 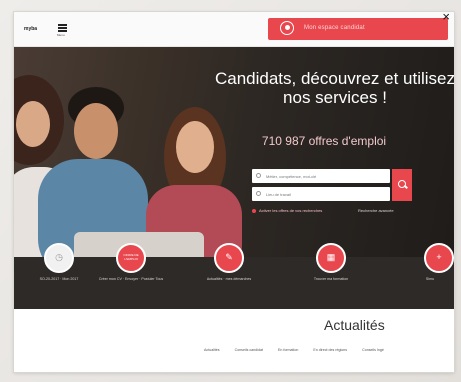 What do you see at coordinates (331, 279) in the screenshot?
I see `service-caption: Trouver ma formation` at bounding box center [331, 279].